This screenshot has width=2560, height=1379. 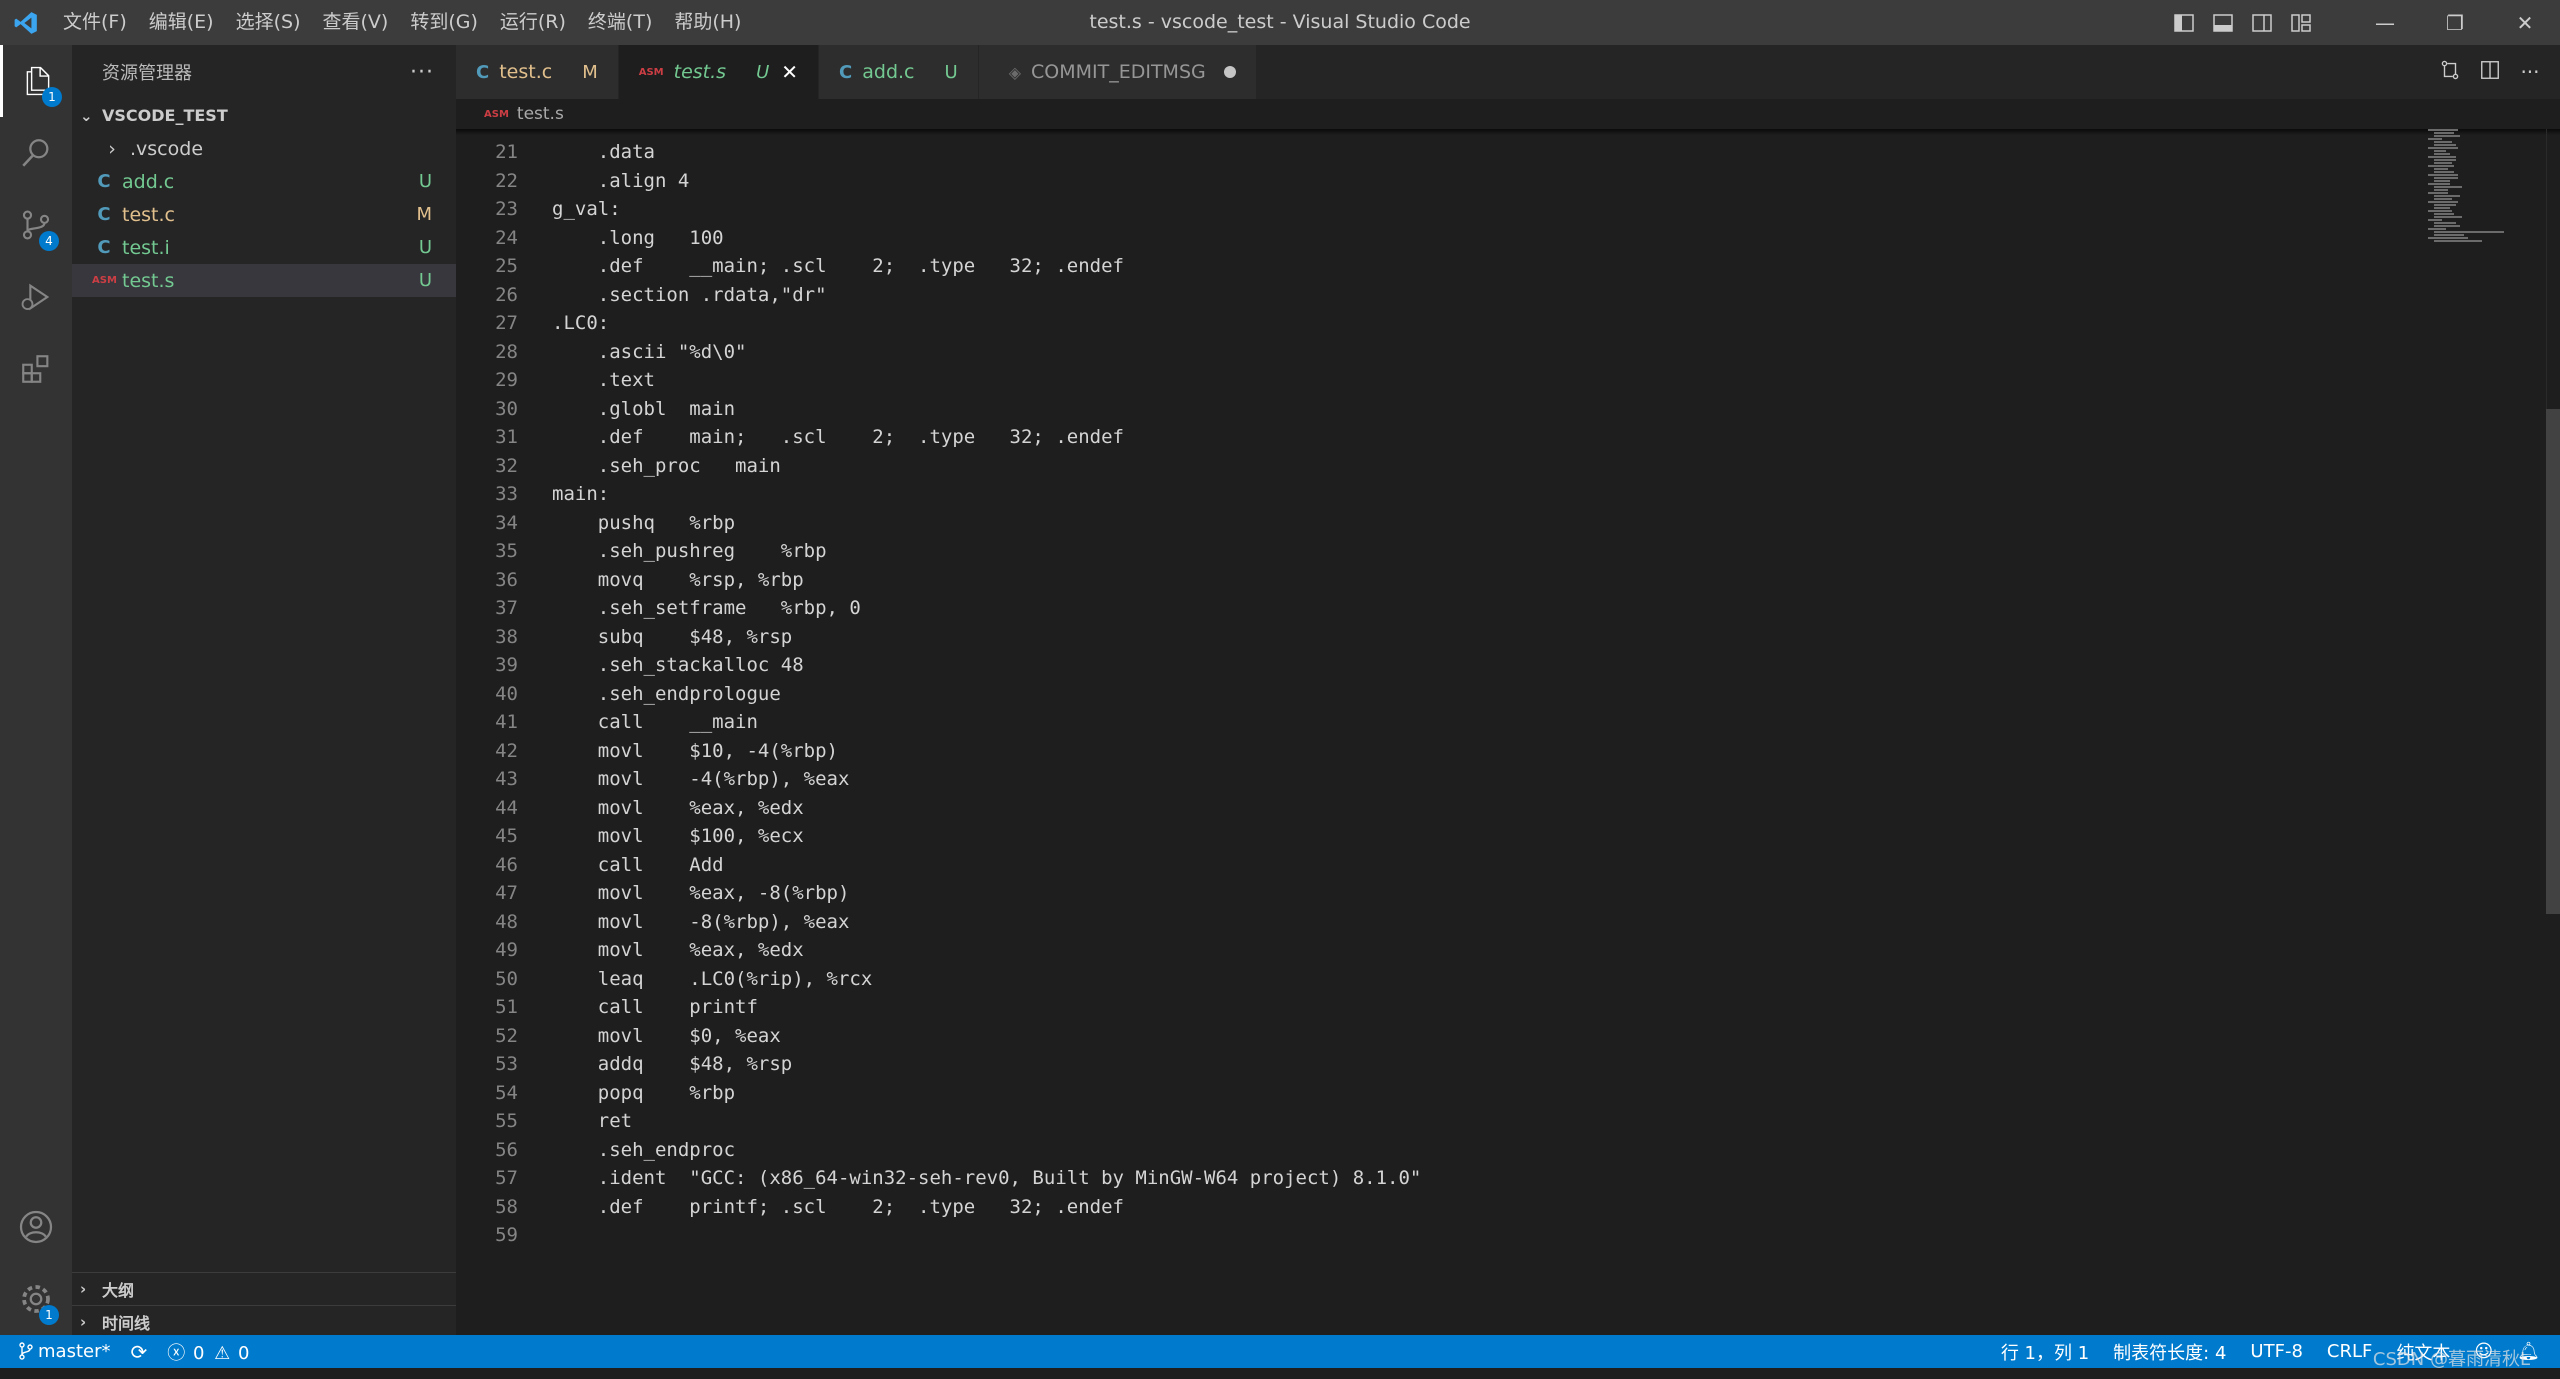 I want to click on scrollbar-thumb, so click(x=2553, y=661).